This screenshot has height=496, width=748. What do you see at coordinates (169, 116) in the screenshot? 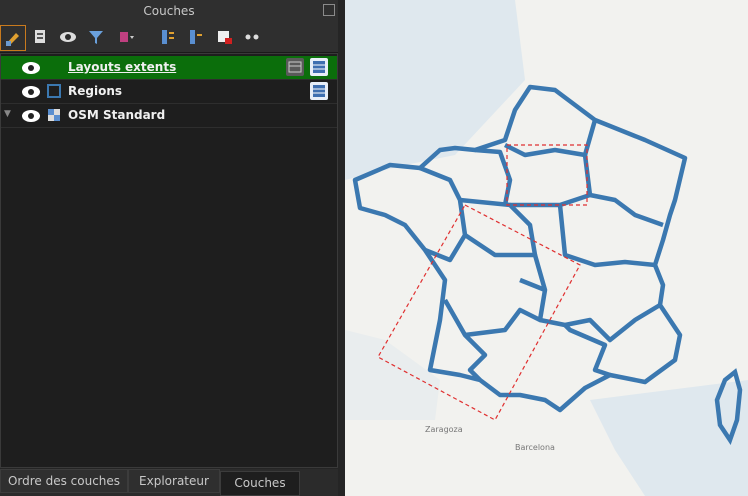
I see `layer-row-osm-standard: ▼ OSM Standard` at bounding box center [169, 116].